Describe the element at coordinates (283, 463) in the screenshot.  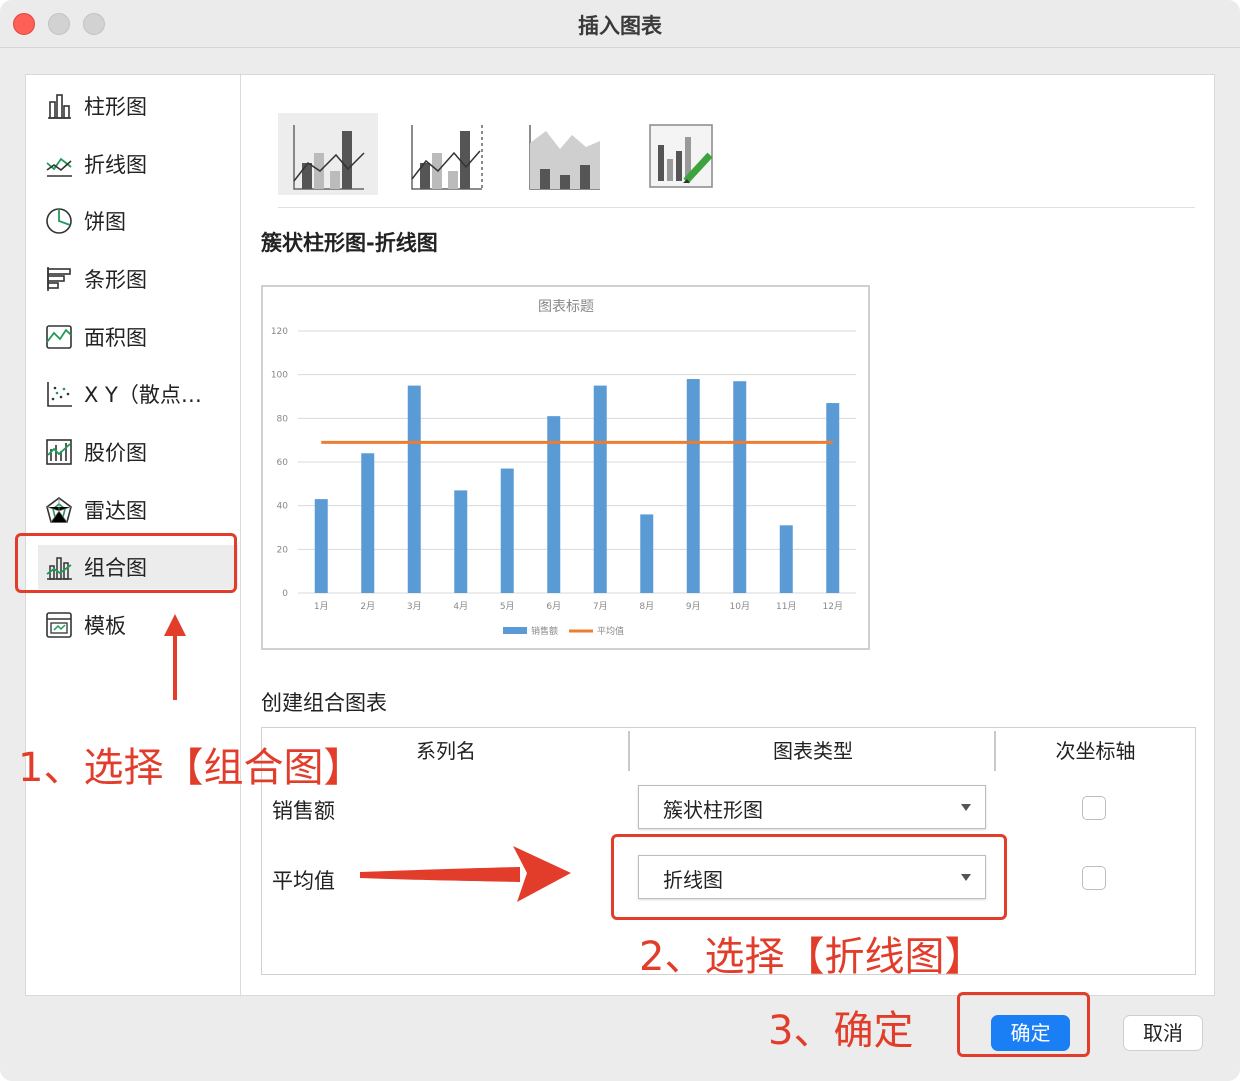
I see `y-tick-label: 60` at that location.